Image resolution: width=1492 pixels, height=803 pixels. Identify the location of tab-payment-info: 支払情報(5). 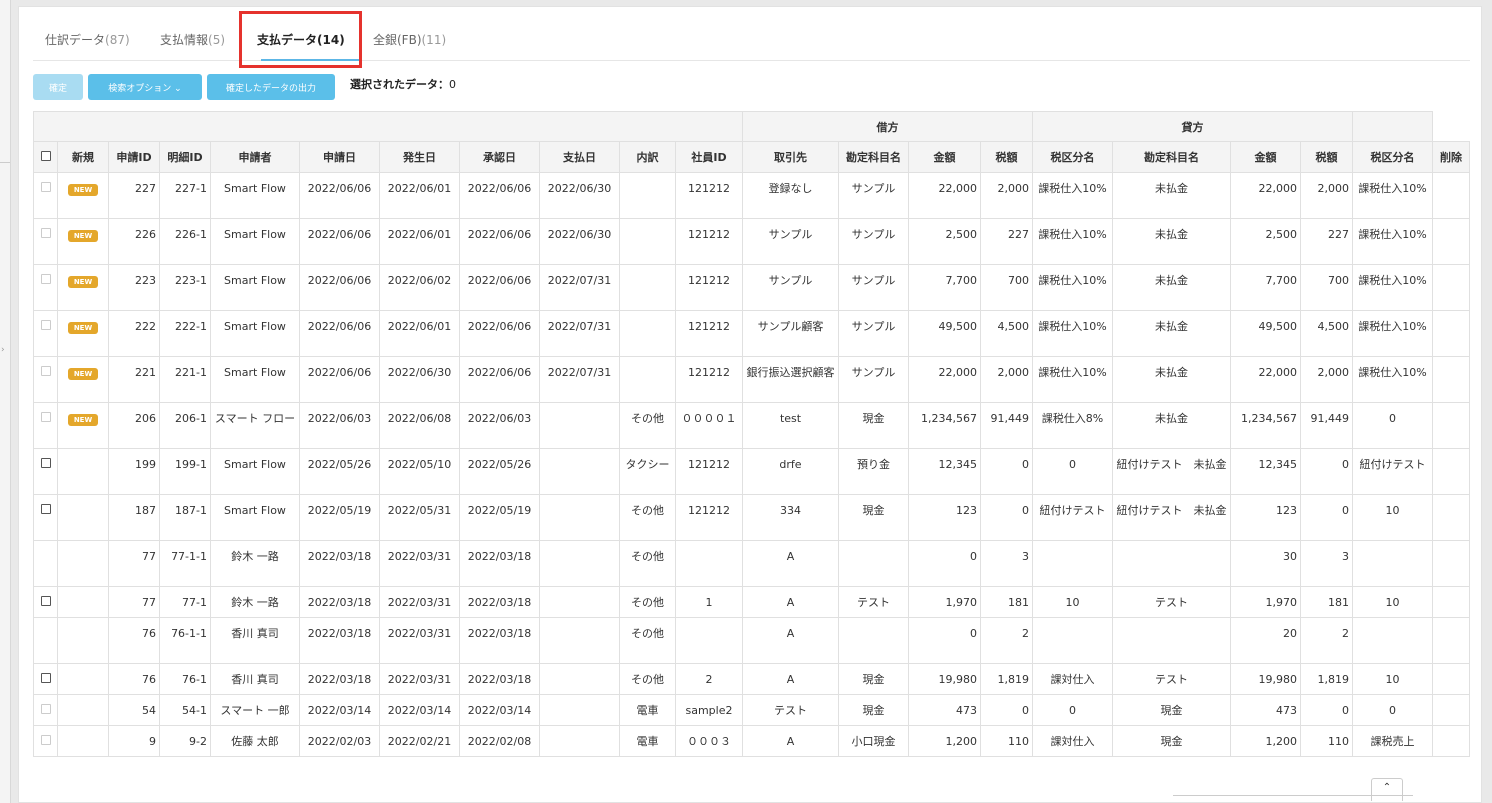
(192, 39).